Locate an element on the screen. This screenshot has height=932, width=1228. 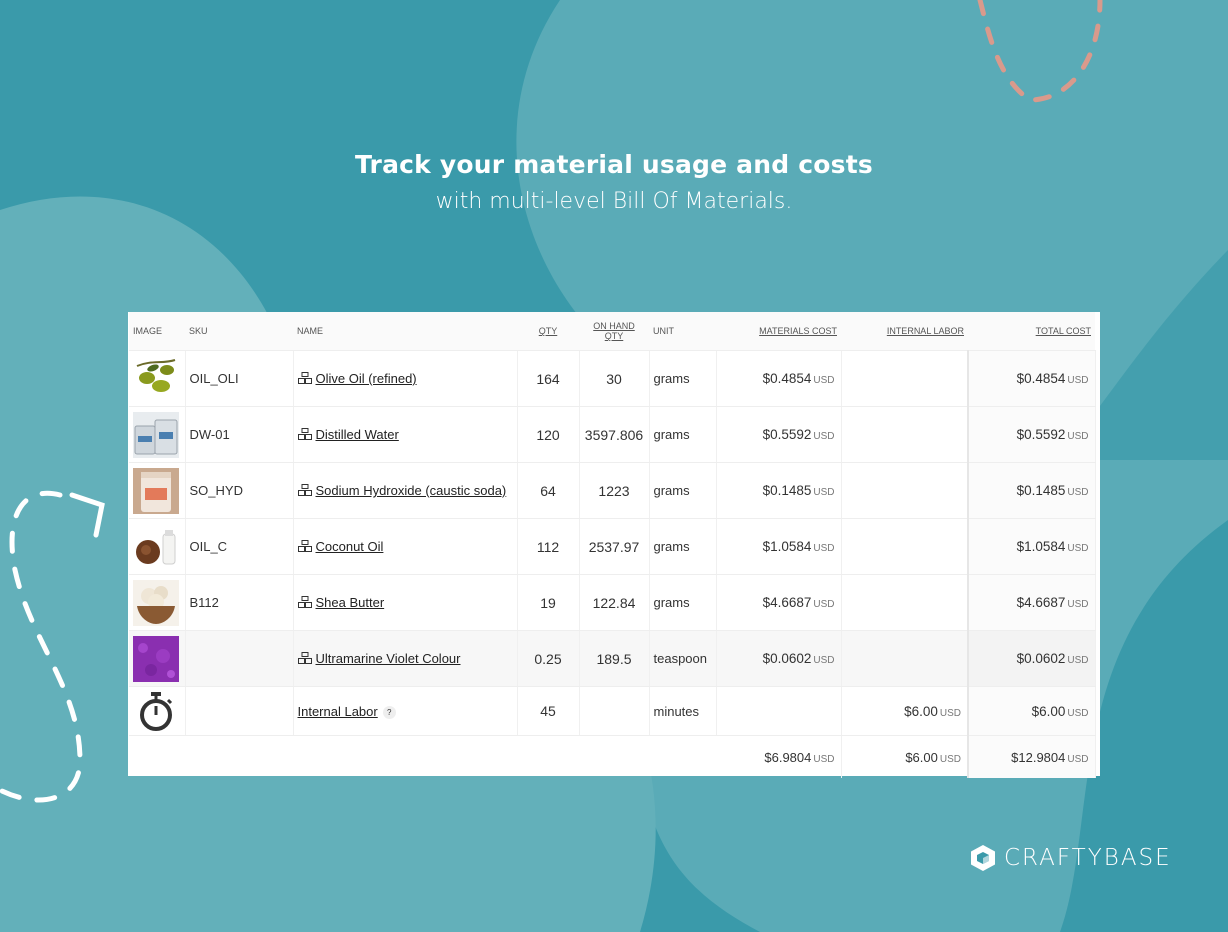
material-link-ultramarine-violet: Ultramarine Violet Colour is located at coordinates (388, 658).